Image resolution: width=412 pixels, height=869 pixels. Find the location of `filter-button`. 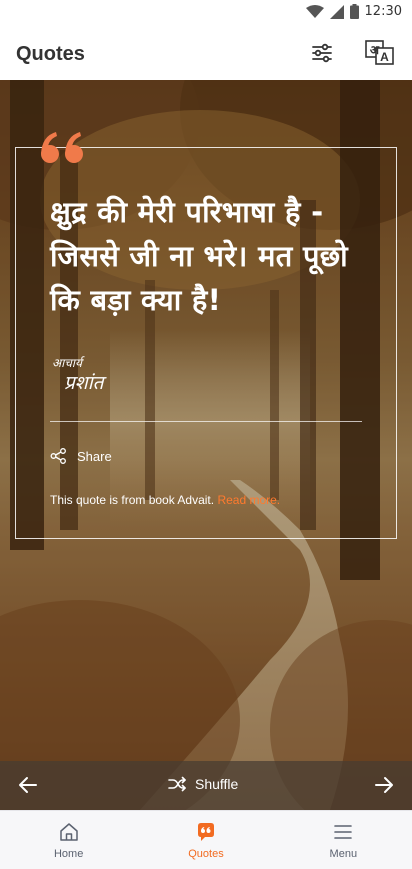

filter-button is located at coordinates (322, 53).